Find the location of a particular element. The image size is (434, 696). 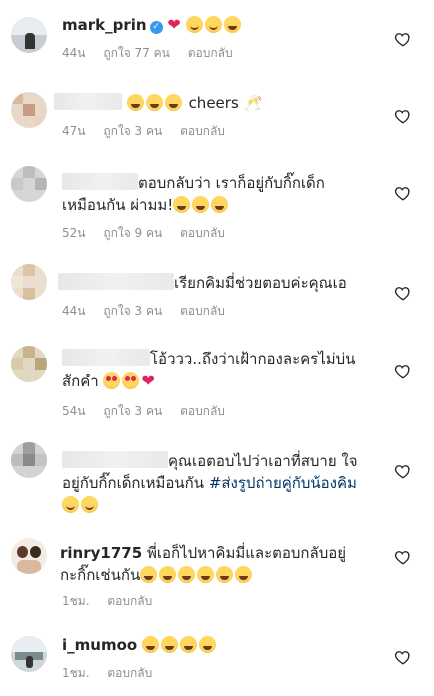

timestamp: 1ชม. is located at coordinates (76, 673).